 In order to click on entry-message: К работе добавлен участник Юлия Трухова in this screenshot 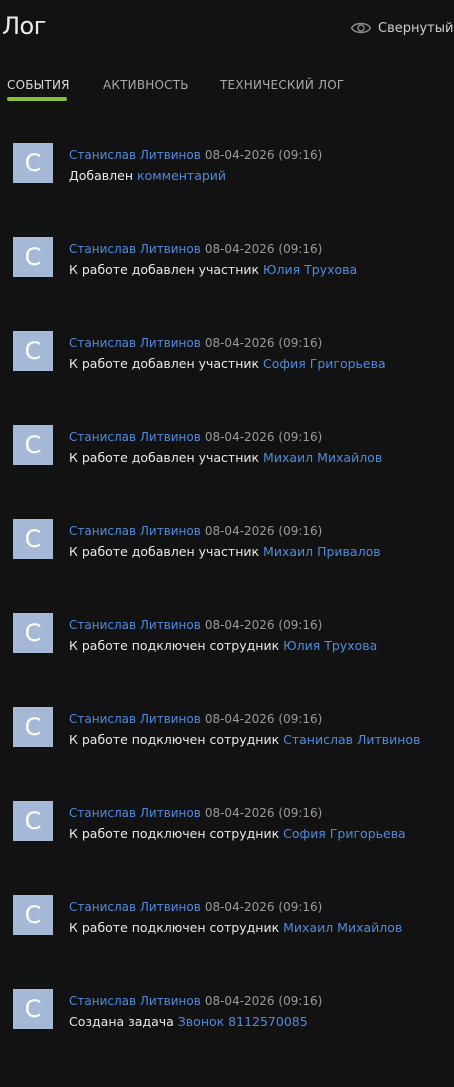, I will do `click(213, 270)`.